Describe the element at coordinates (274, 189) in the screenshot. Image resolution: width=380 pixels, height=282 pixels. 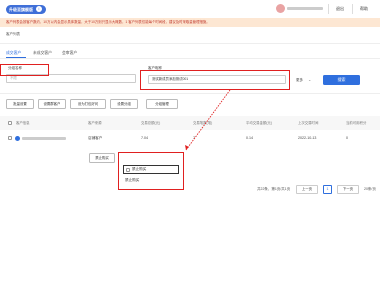
I see `pager-summary: 共22条，第1页/共1页` at that location.